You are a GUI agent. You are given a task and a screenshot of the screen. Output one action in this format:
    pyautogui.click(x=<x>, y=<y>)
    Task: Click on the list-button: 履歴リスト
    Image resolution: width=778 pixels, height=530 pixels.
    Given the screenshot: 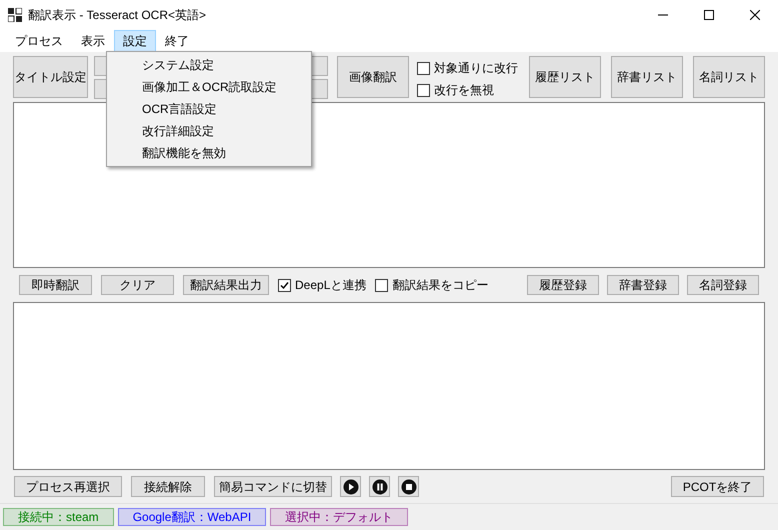 What is the action you would take?
    pyautogui.click(x=565, y=77)
    